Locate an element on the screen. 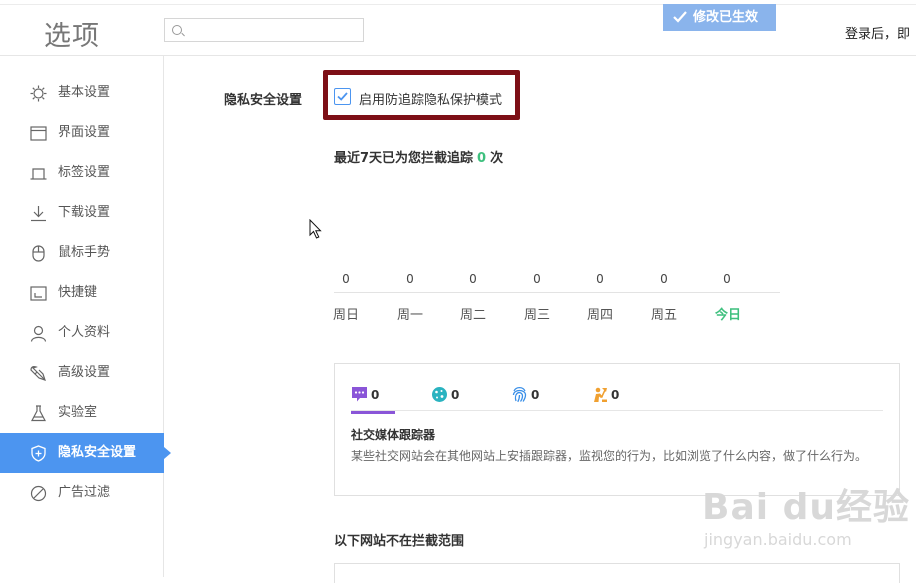 This screenshot has width=916, height=583. keyboard-shortcut-icon is located at coordinates (38, 293).